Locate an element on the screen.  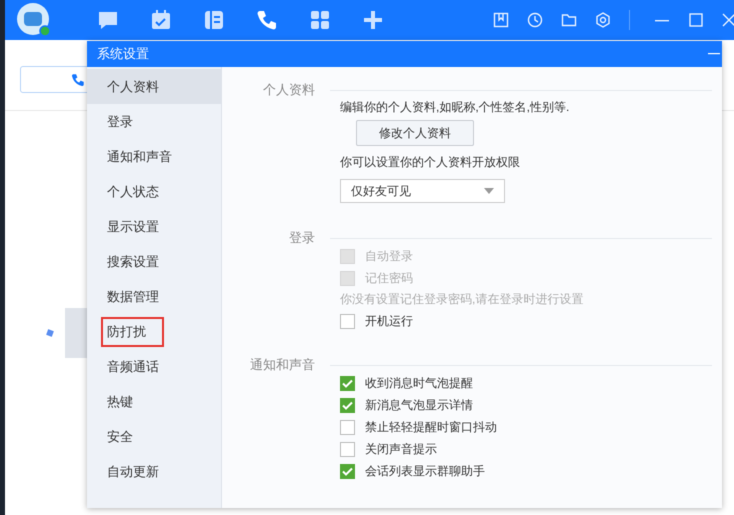
sidebar-item: 音频通话 is located at coordinates (154, 366).